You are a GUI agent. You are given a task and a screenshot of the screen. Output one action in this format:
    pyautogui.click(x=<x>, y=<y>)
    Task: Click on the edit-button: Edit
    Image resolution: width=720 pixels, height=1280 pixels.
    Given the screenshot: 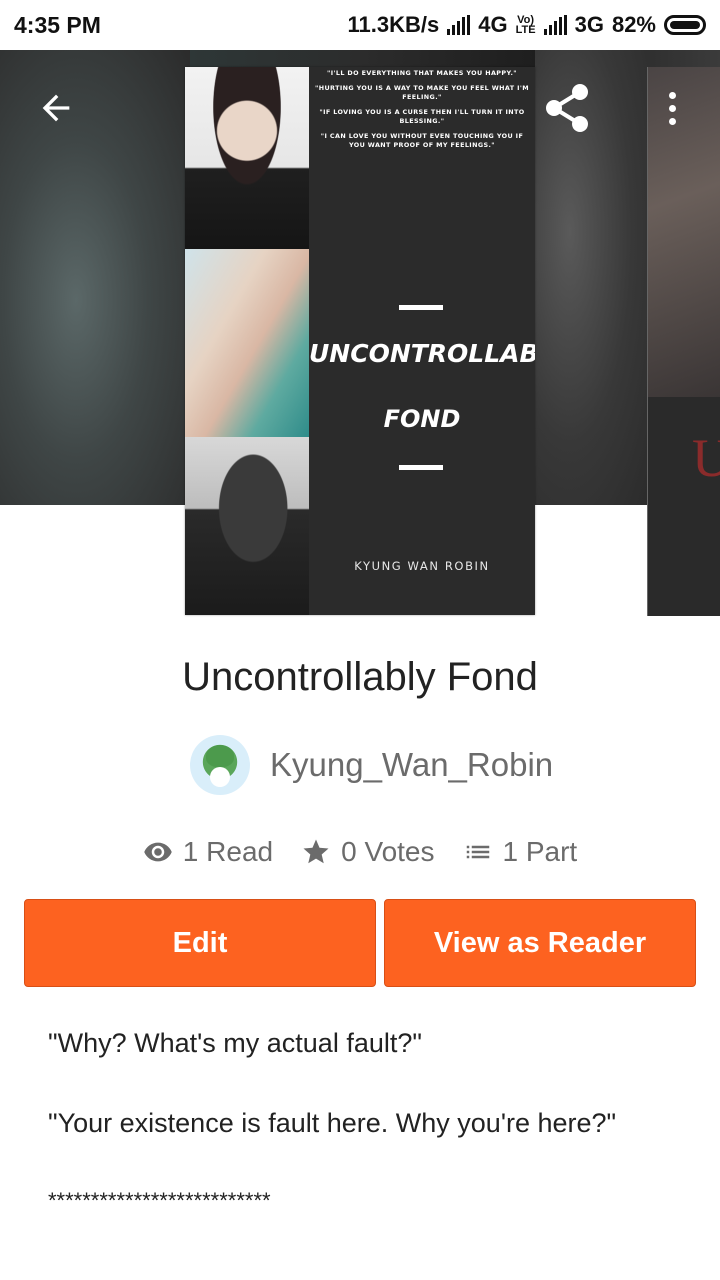 What is the action you would take?
    pyautogui.click(x=200, y=943)
    